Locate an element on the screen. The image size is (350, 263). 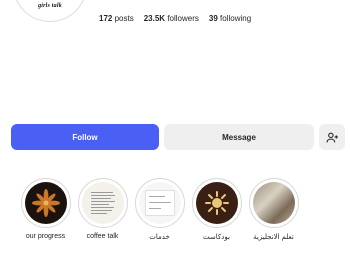
profile-avatar: girls talk is located at coordinates (50, 11).